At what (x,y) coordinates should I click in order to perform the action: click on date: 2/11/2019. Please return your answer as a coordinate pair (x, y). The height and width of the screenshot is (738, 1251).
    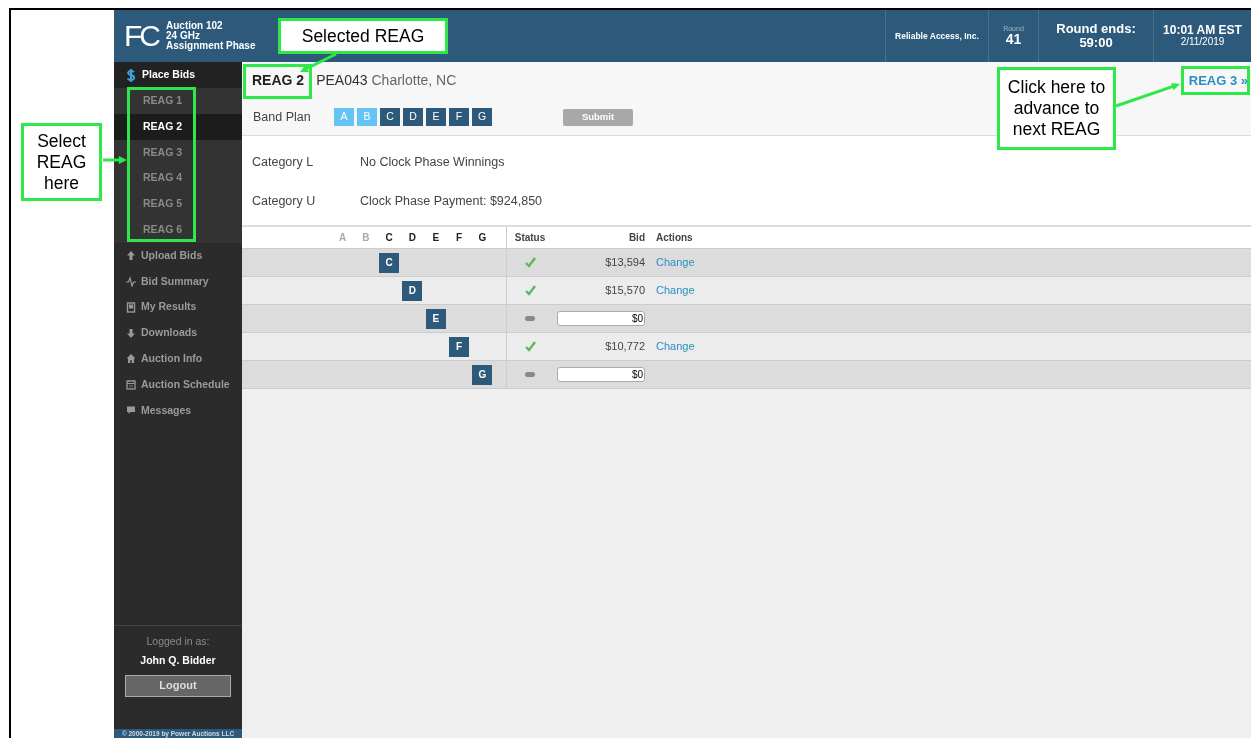
    Looking at the image, I should click on (1202, 42).